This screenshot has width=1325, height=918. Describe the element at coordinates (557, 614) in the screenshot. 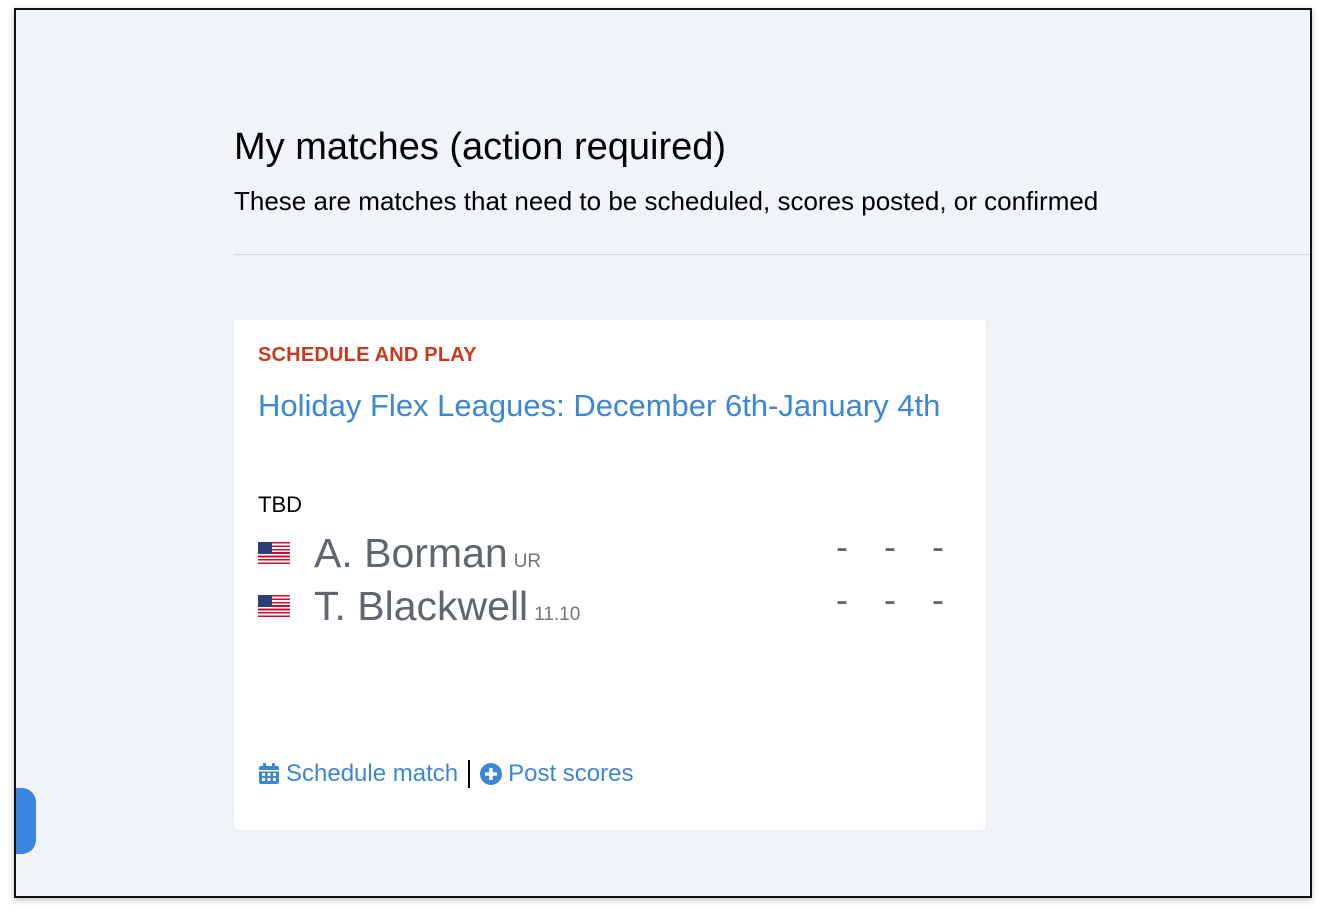

I see `player-rating: 11.10` at that location.